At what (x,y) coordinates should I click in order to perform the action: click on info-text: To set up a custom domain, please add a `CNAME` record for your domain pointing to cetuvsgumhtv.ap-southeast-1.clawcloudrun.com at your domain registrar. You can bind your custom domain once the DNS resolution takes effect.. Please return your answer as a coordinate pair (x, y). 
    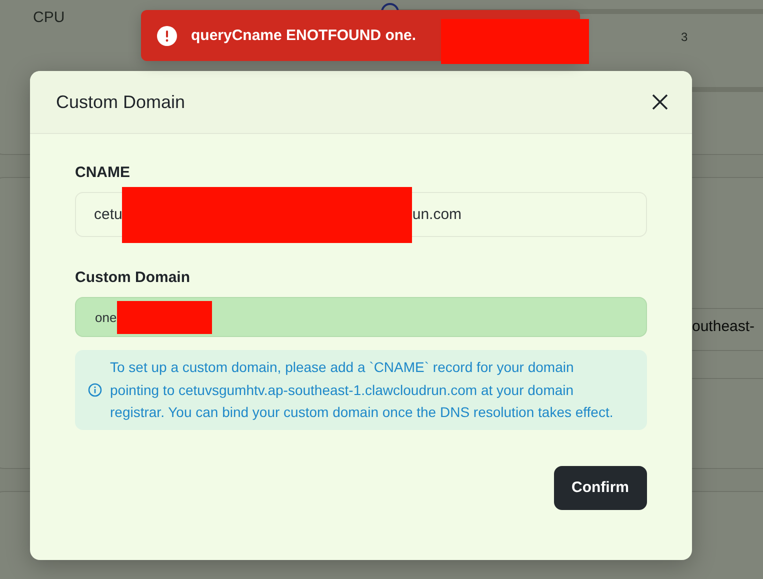
    Looking at the image, I should click on (362, 390).